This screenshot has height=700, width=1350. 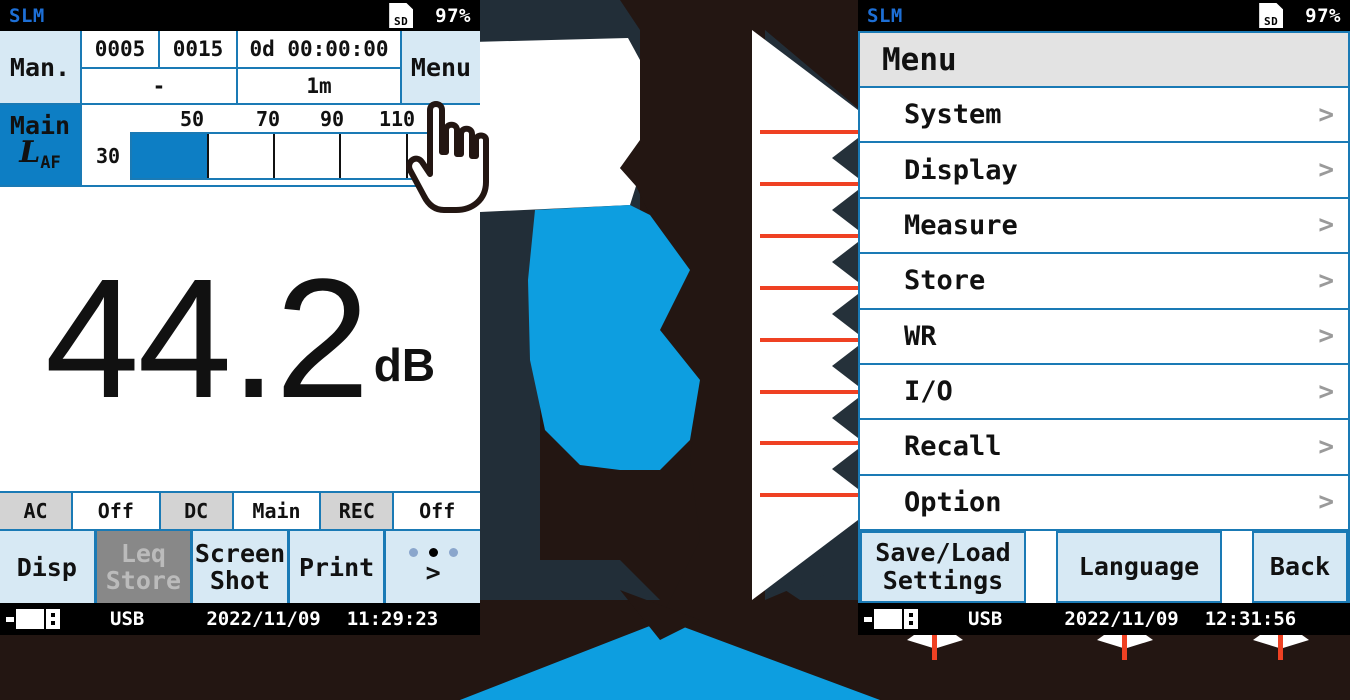 What do you see at coordinates (121, 49) in the screenshot?
I see `store-number-field: 0005` at bounding box center [121, 49].